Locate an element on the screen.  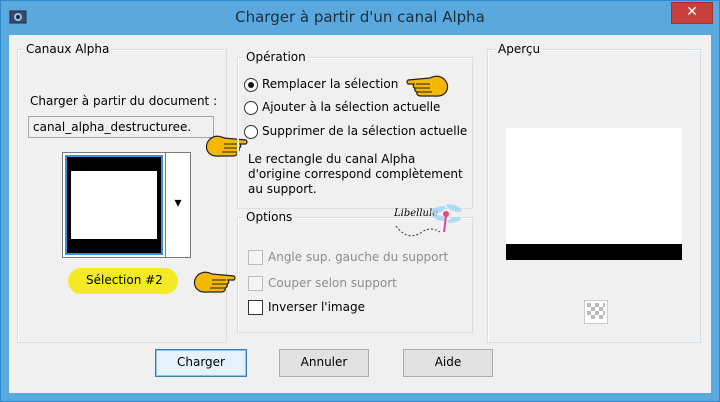
close-button: ✕ is located at coordinates (692, 13).